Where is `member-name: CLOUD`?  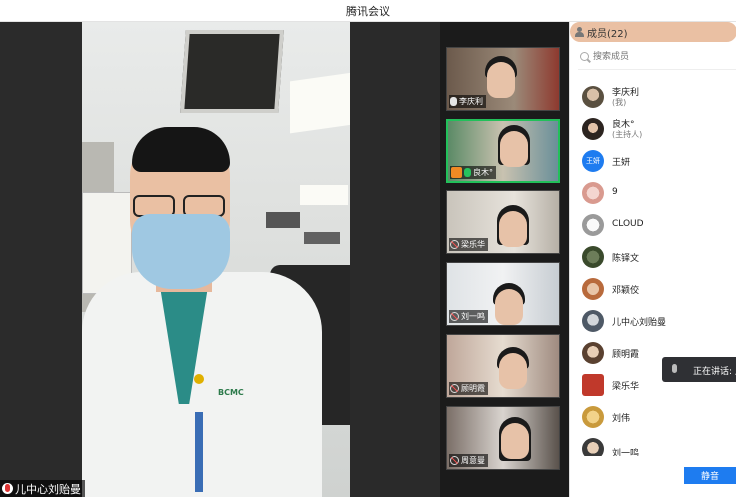 member-name: CLOUD is located at coordinates (628, 224).